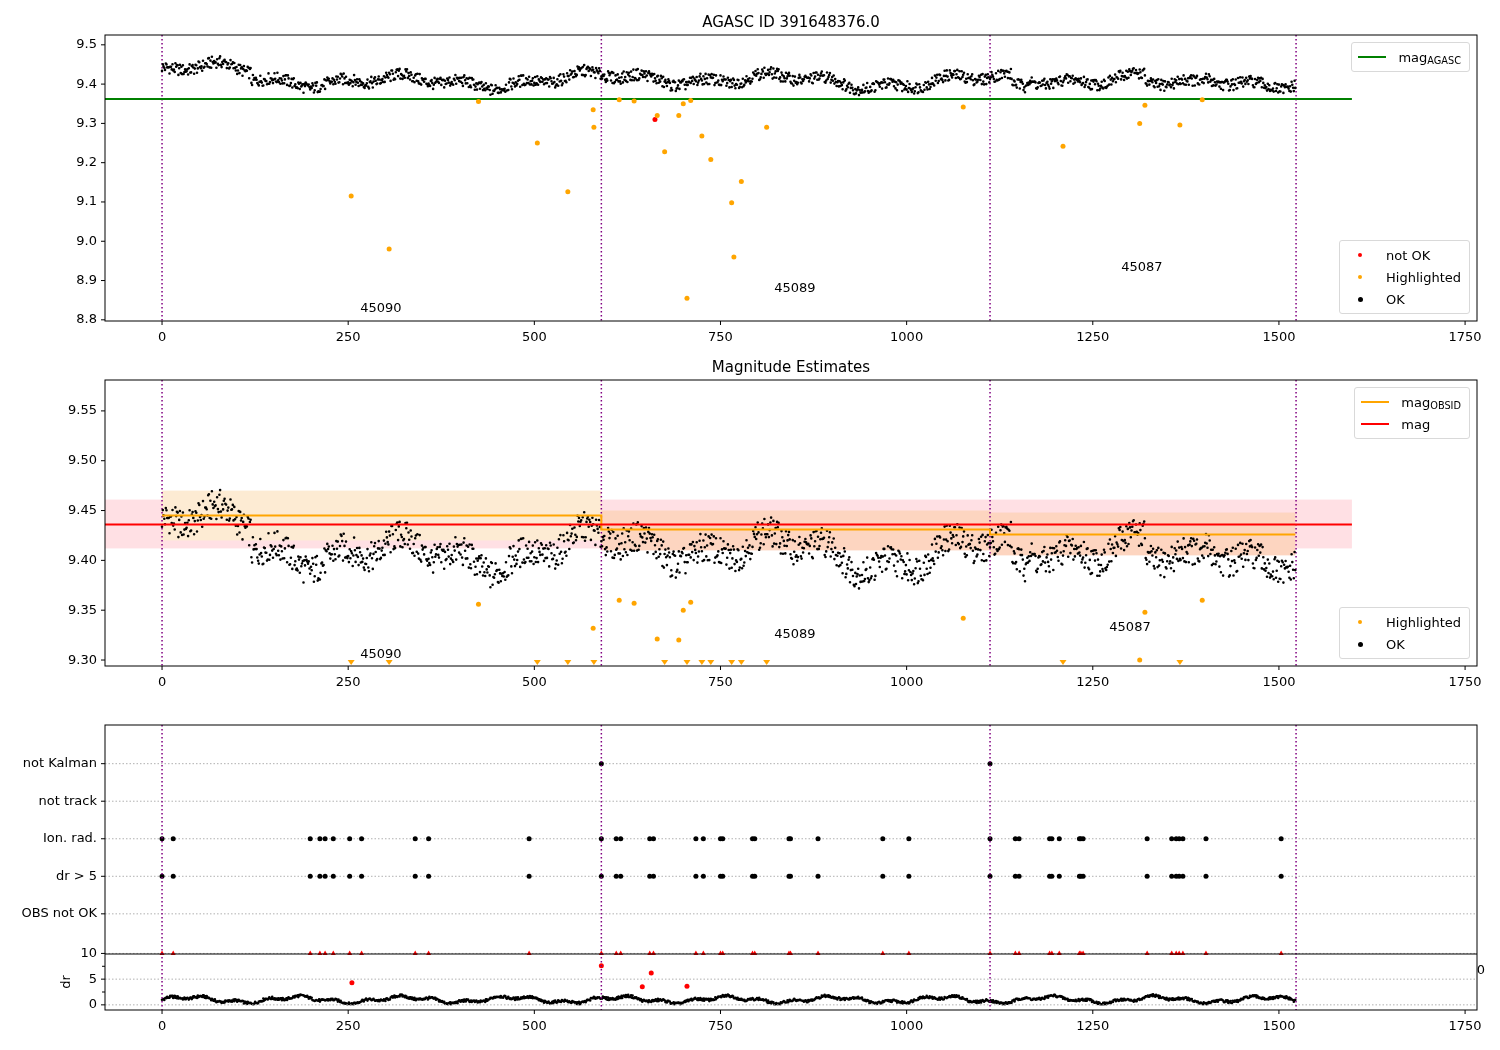 The width and height of the screenshot is (1500, 1050). I want to click on tick-label: 9.2, so click(86, 162).